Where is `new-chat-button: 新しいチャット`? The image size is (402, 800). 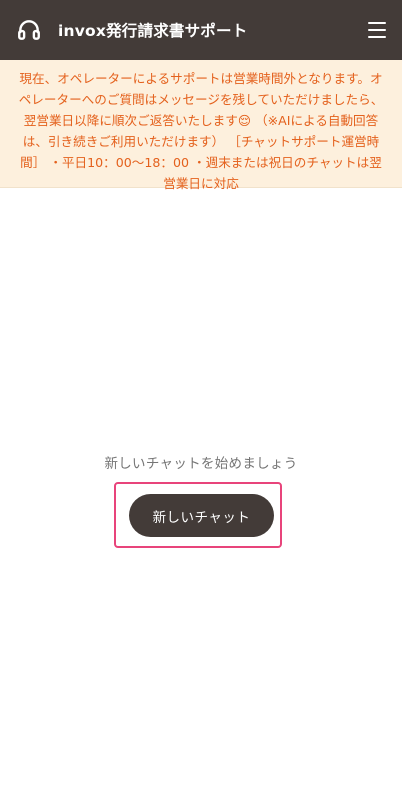
new-chat-button: 新しいチャット is located at coordinates (201, 515).